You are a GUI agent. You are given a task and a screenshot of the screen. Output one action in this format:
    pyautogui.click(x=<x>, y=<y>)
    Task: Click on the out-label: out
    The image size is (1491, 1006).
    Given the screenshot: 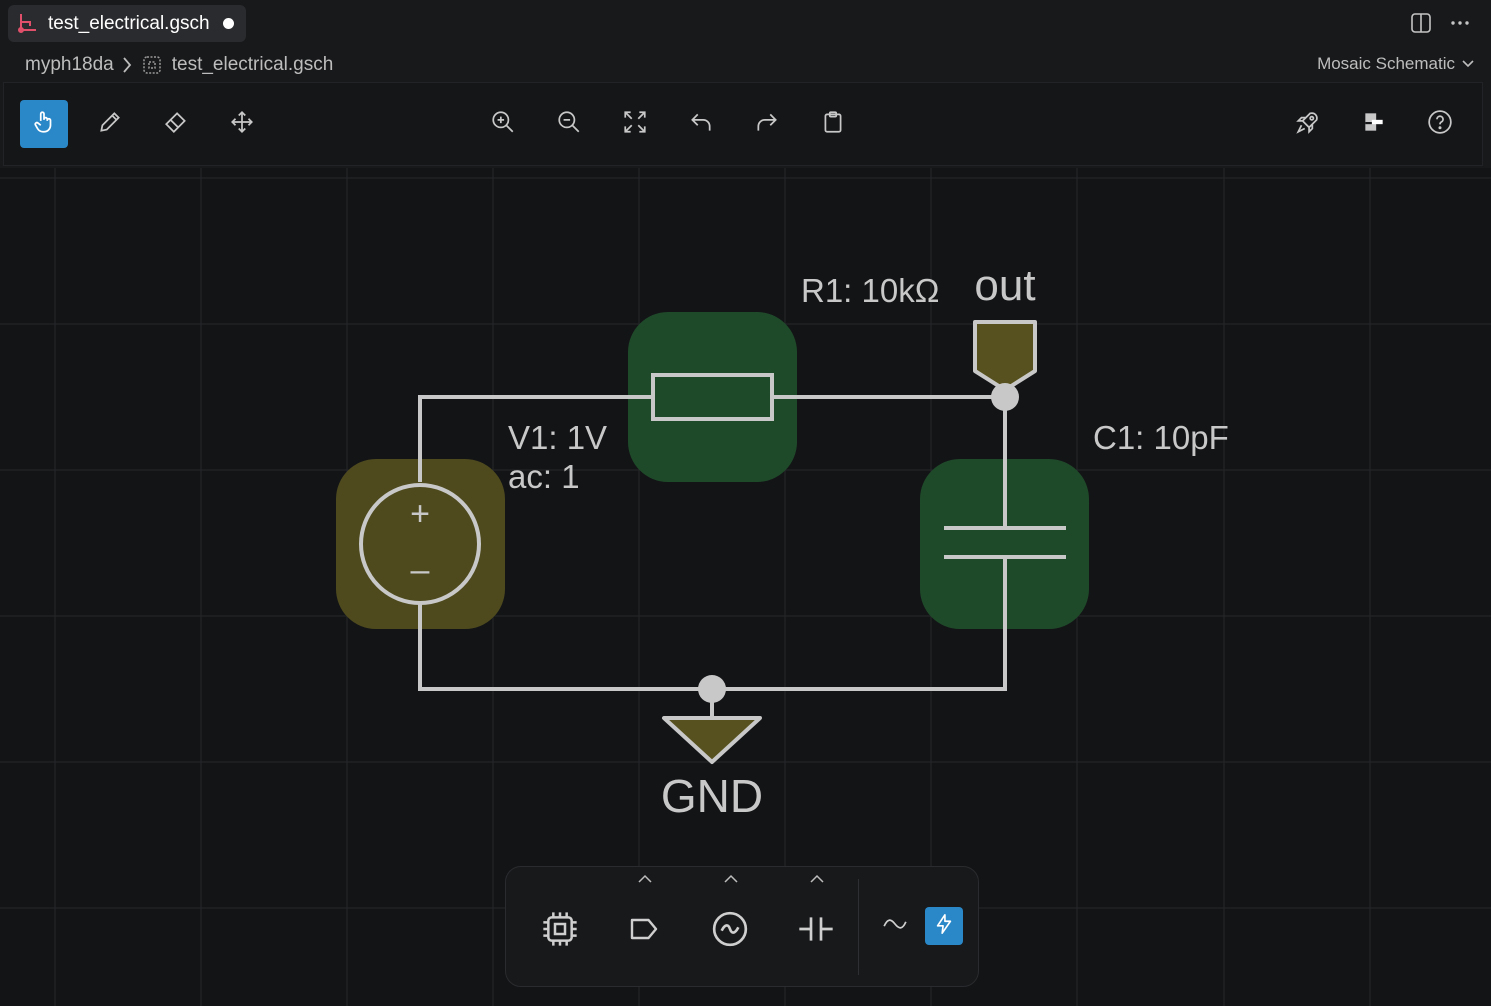 What is the action you would take?
    pyautogui.click(x=1004, y=285)
    